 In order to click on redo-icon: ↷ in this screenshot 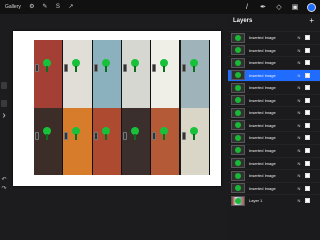, I will do `click(4, 189)`.